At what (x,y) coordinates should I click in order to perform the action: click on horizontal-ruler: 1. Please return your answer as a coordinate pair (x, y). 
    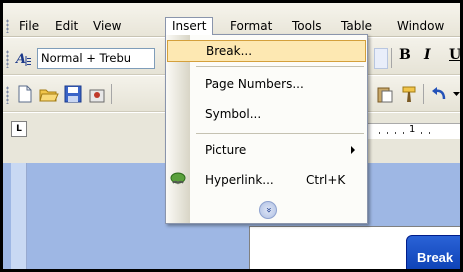
    Looking at the image, I should click on (411, 131).